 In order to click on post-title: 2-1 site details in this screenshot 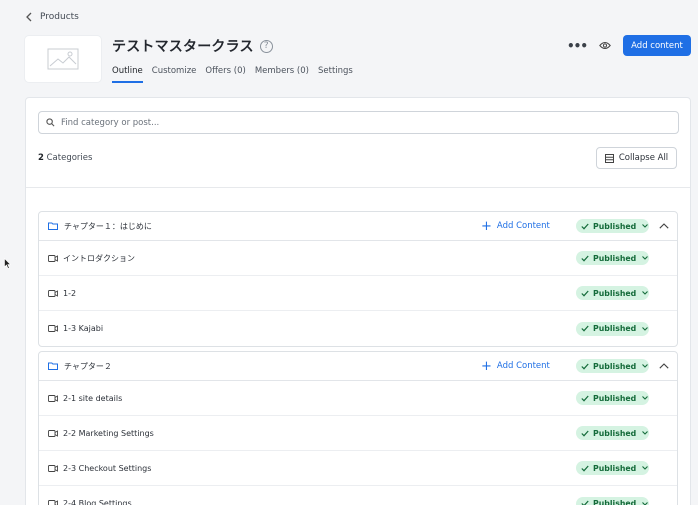, I will do `click(93, 398)`.